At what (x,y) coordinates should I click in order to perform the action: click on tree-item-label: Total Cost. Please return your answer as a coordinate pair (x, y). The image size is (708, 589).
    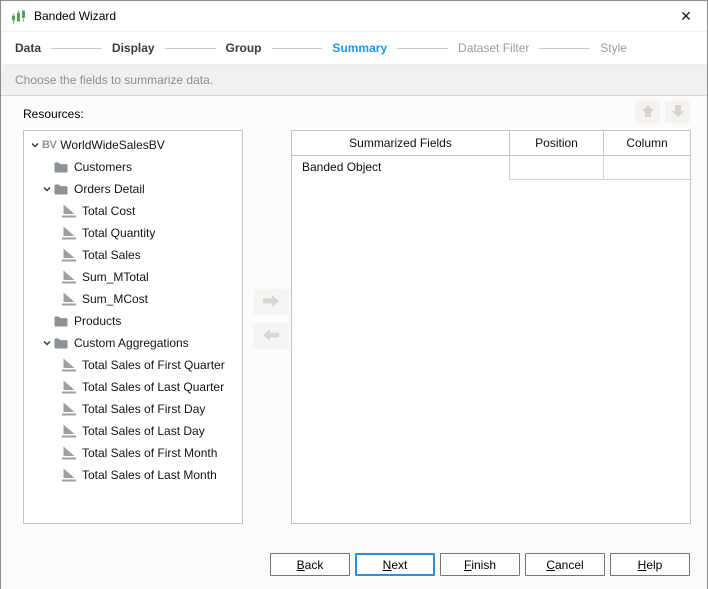
    Looking at the image, I should click on (109, 211).